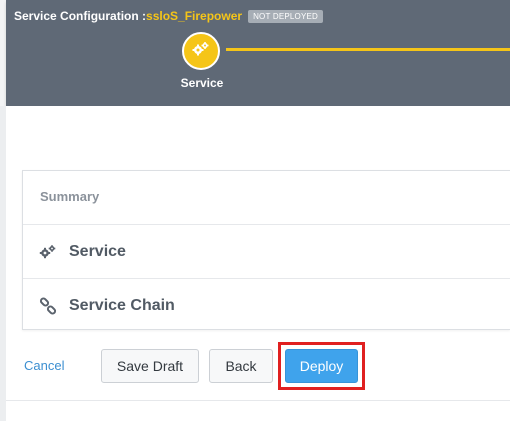 The height and width of the screenshot is (421, 510). I want to click on summary-row-service: Service, so click(266, 251).